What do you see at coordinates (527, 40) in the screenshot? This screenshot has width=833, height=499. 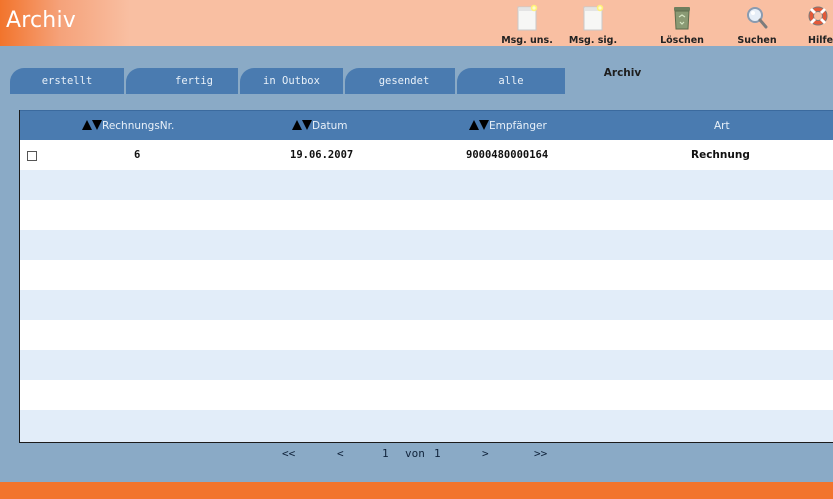 I see `msg-uns-label: Msg. uns.` at bounding box center [527, 40].